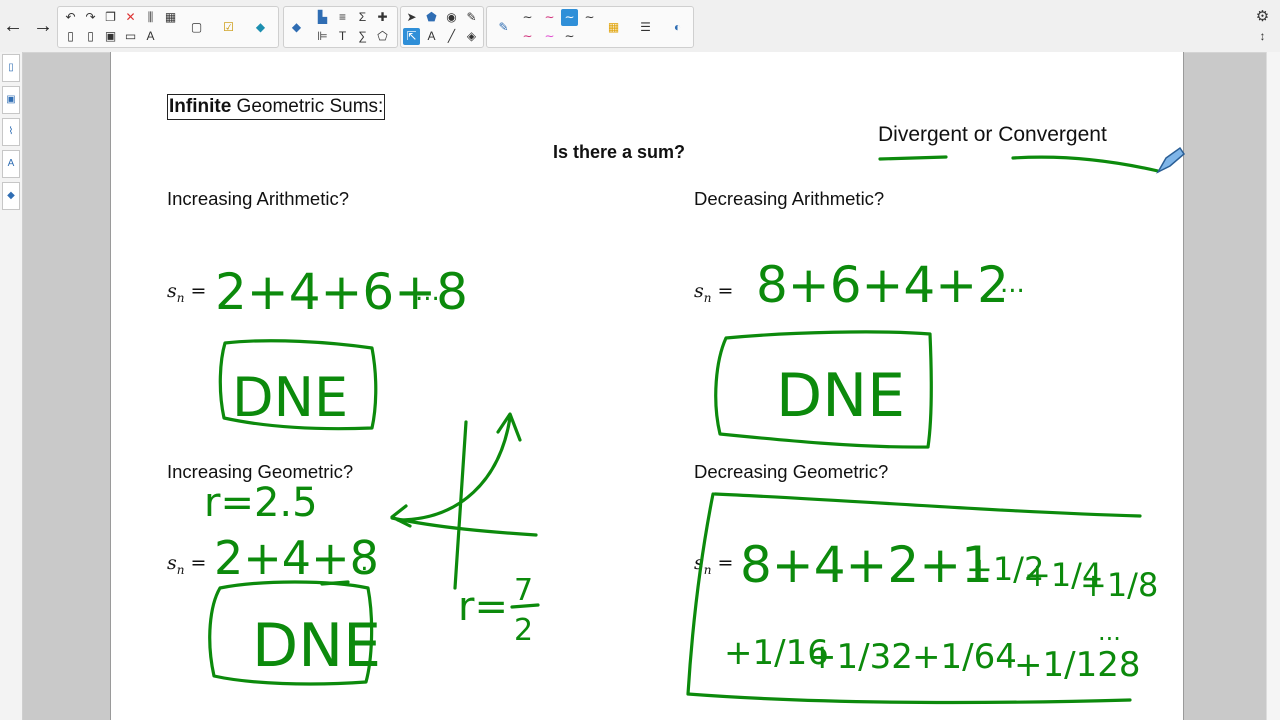 Image resolution: width=1280 pixels, height=720 pixels. Describe the element at coordinates (11, 386) in the screenshot. I see `left-sidebar: ▯ ▣ ⌇ A ◆` at that location.